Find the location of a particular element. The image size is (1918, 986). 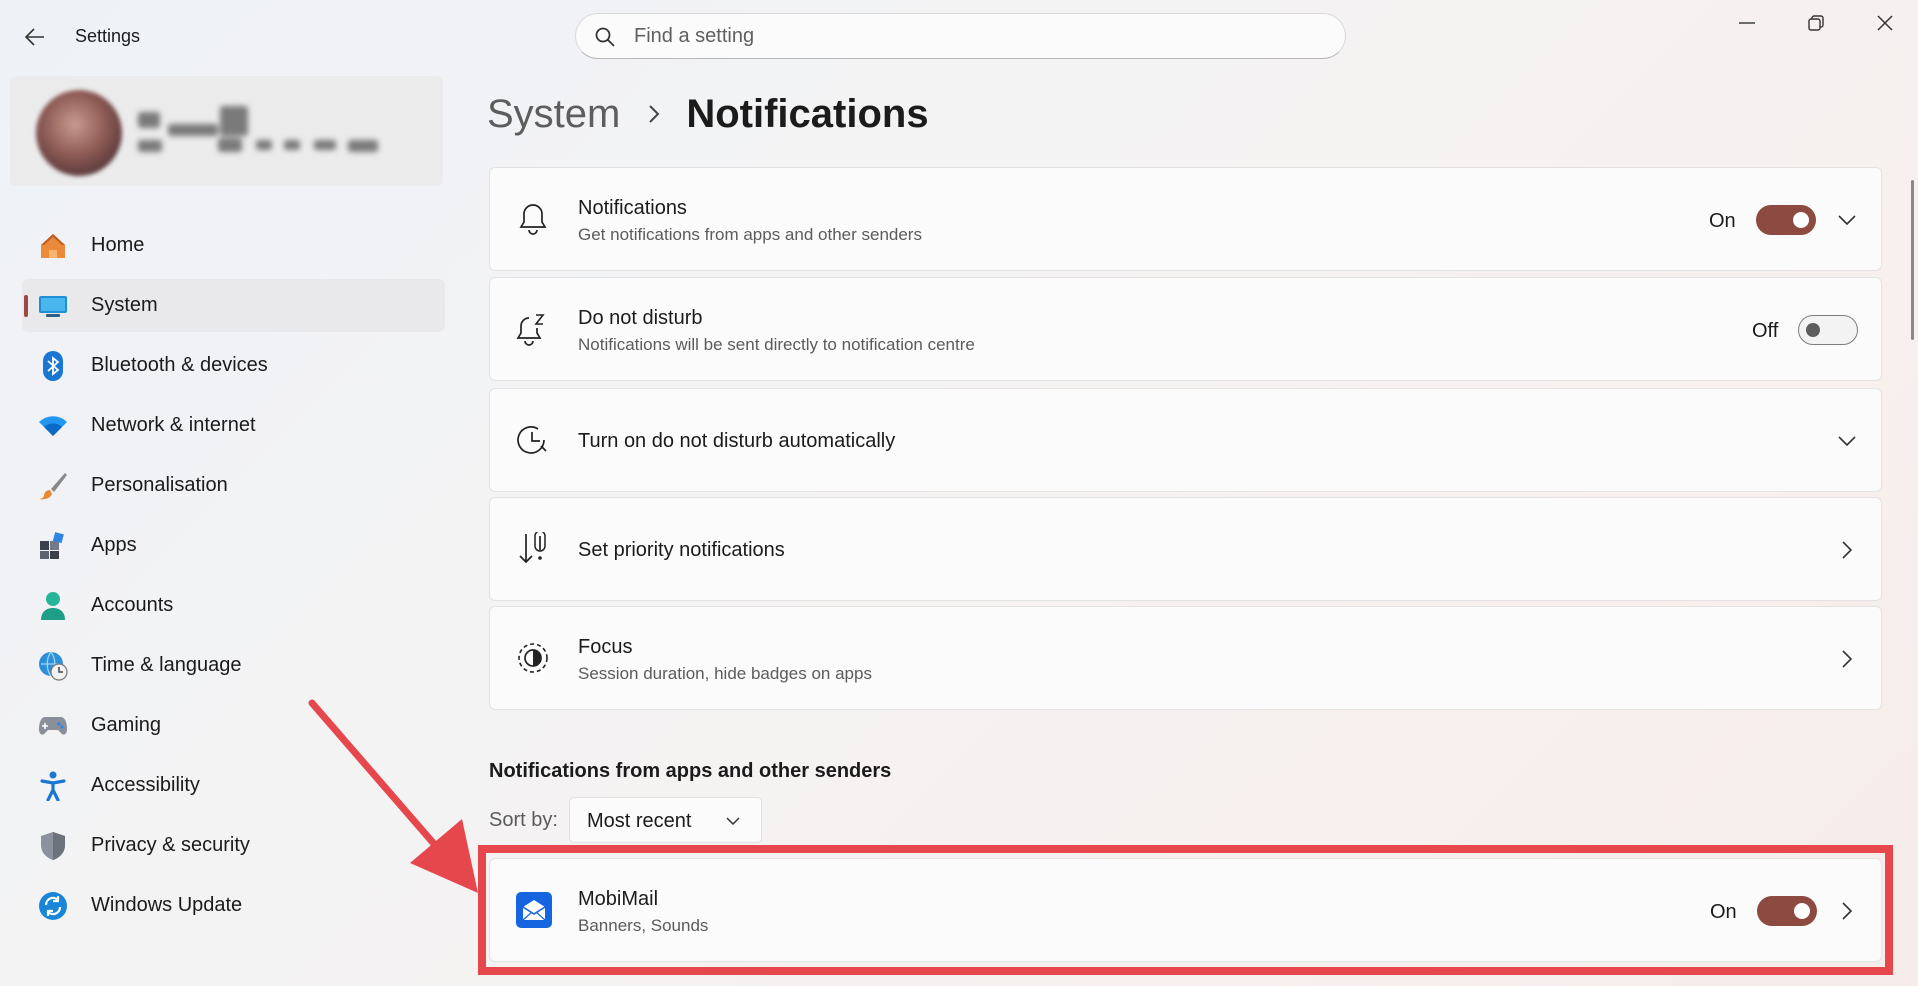

scrollbar-thumb is located at coordinates (1912, 260).